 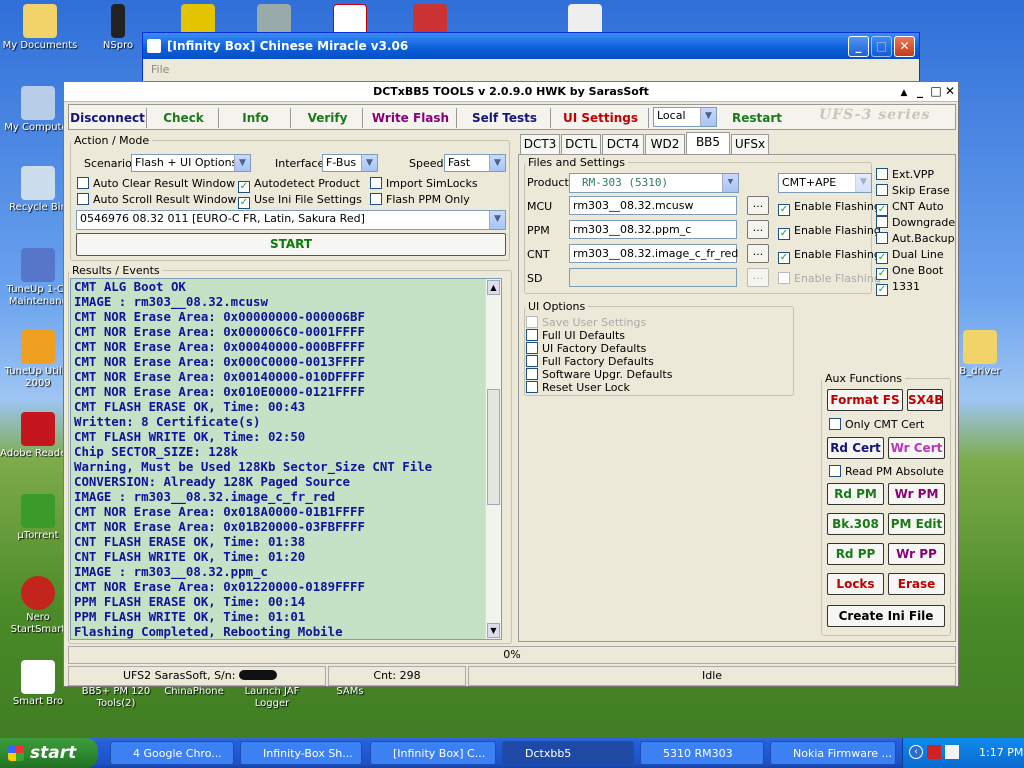 What do you see at coordinates (590, 361) in the screenshot?
I see `full-factory-defaults-checkbox: Full Factory Defaults` at bounding box center [590, 361].